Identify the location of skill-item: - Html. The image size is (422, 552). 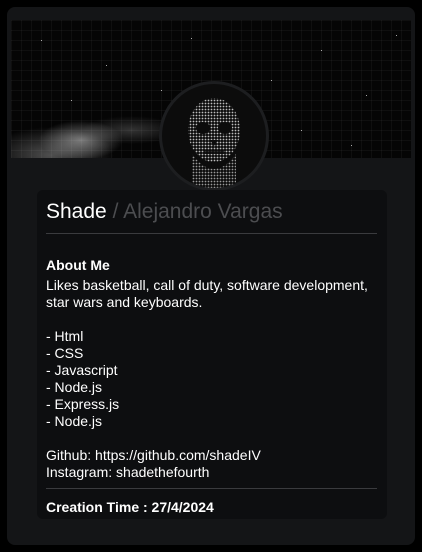
(65, 336).